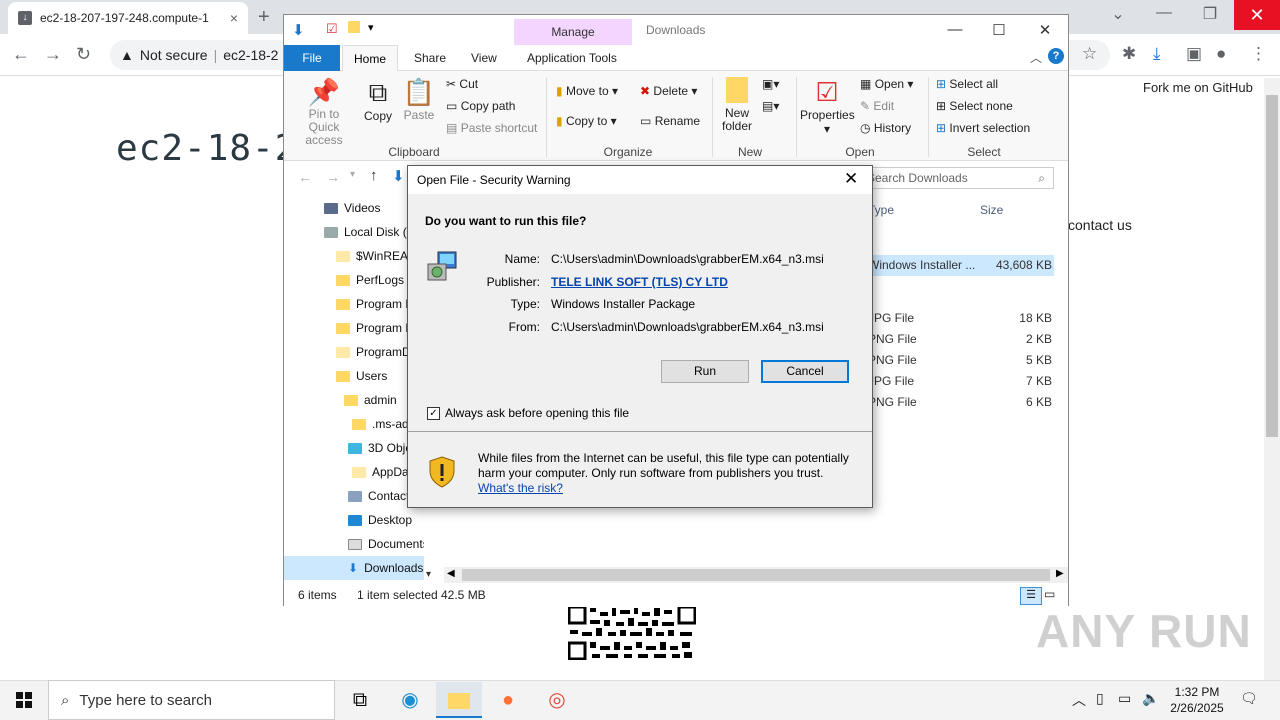 The height and width of the screenshot is (720, 1280). What do you see at coordinates (354, 352) in the screenshot?
I see `tree-item-programdata: ProgramData` at bounding box center [354, 352].